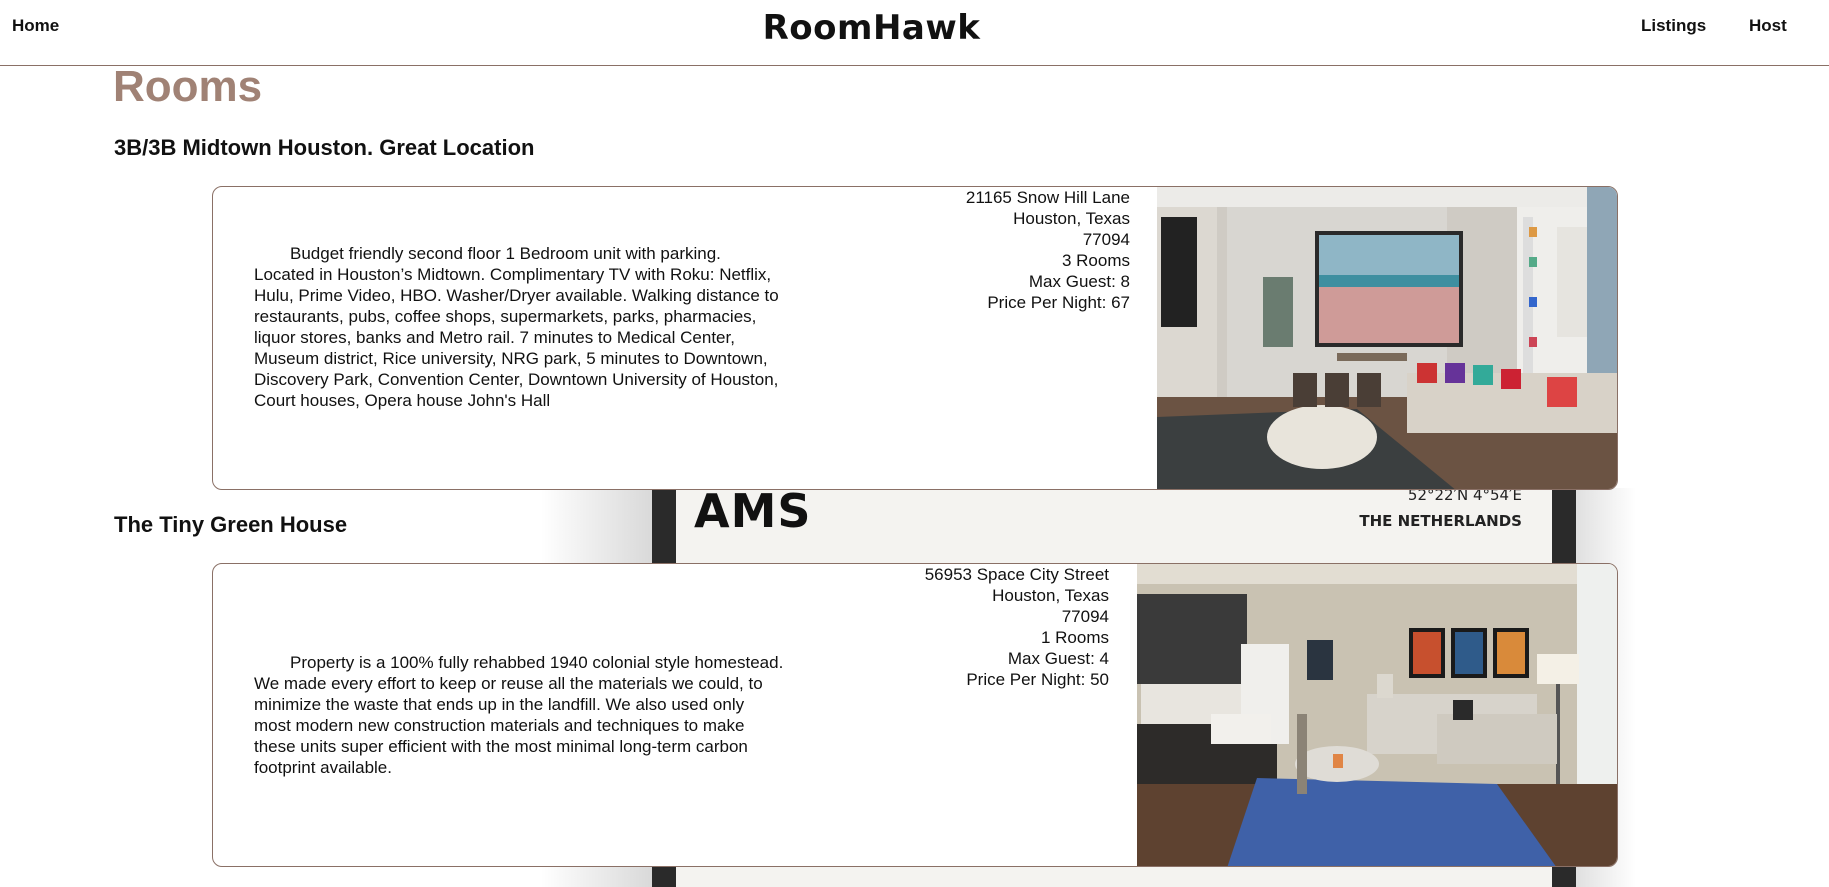 This screenshot has height=887, width=1829. What do you see at coordinates (1673, 26) in the screenshot?
I see `nav-listings-link: Listings` at bounding box center [1673, 26].